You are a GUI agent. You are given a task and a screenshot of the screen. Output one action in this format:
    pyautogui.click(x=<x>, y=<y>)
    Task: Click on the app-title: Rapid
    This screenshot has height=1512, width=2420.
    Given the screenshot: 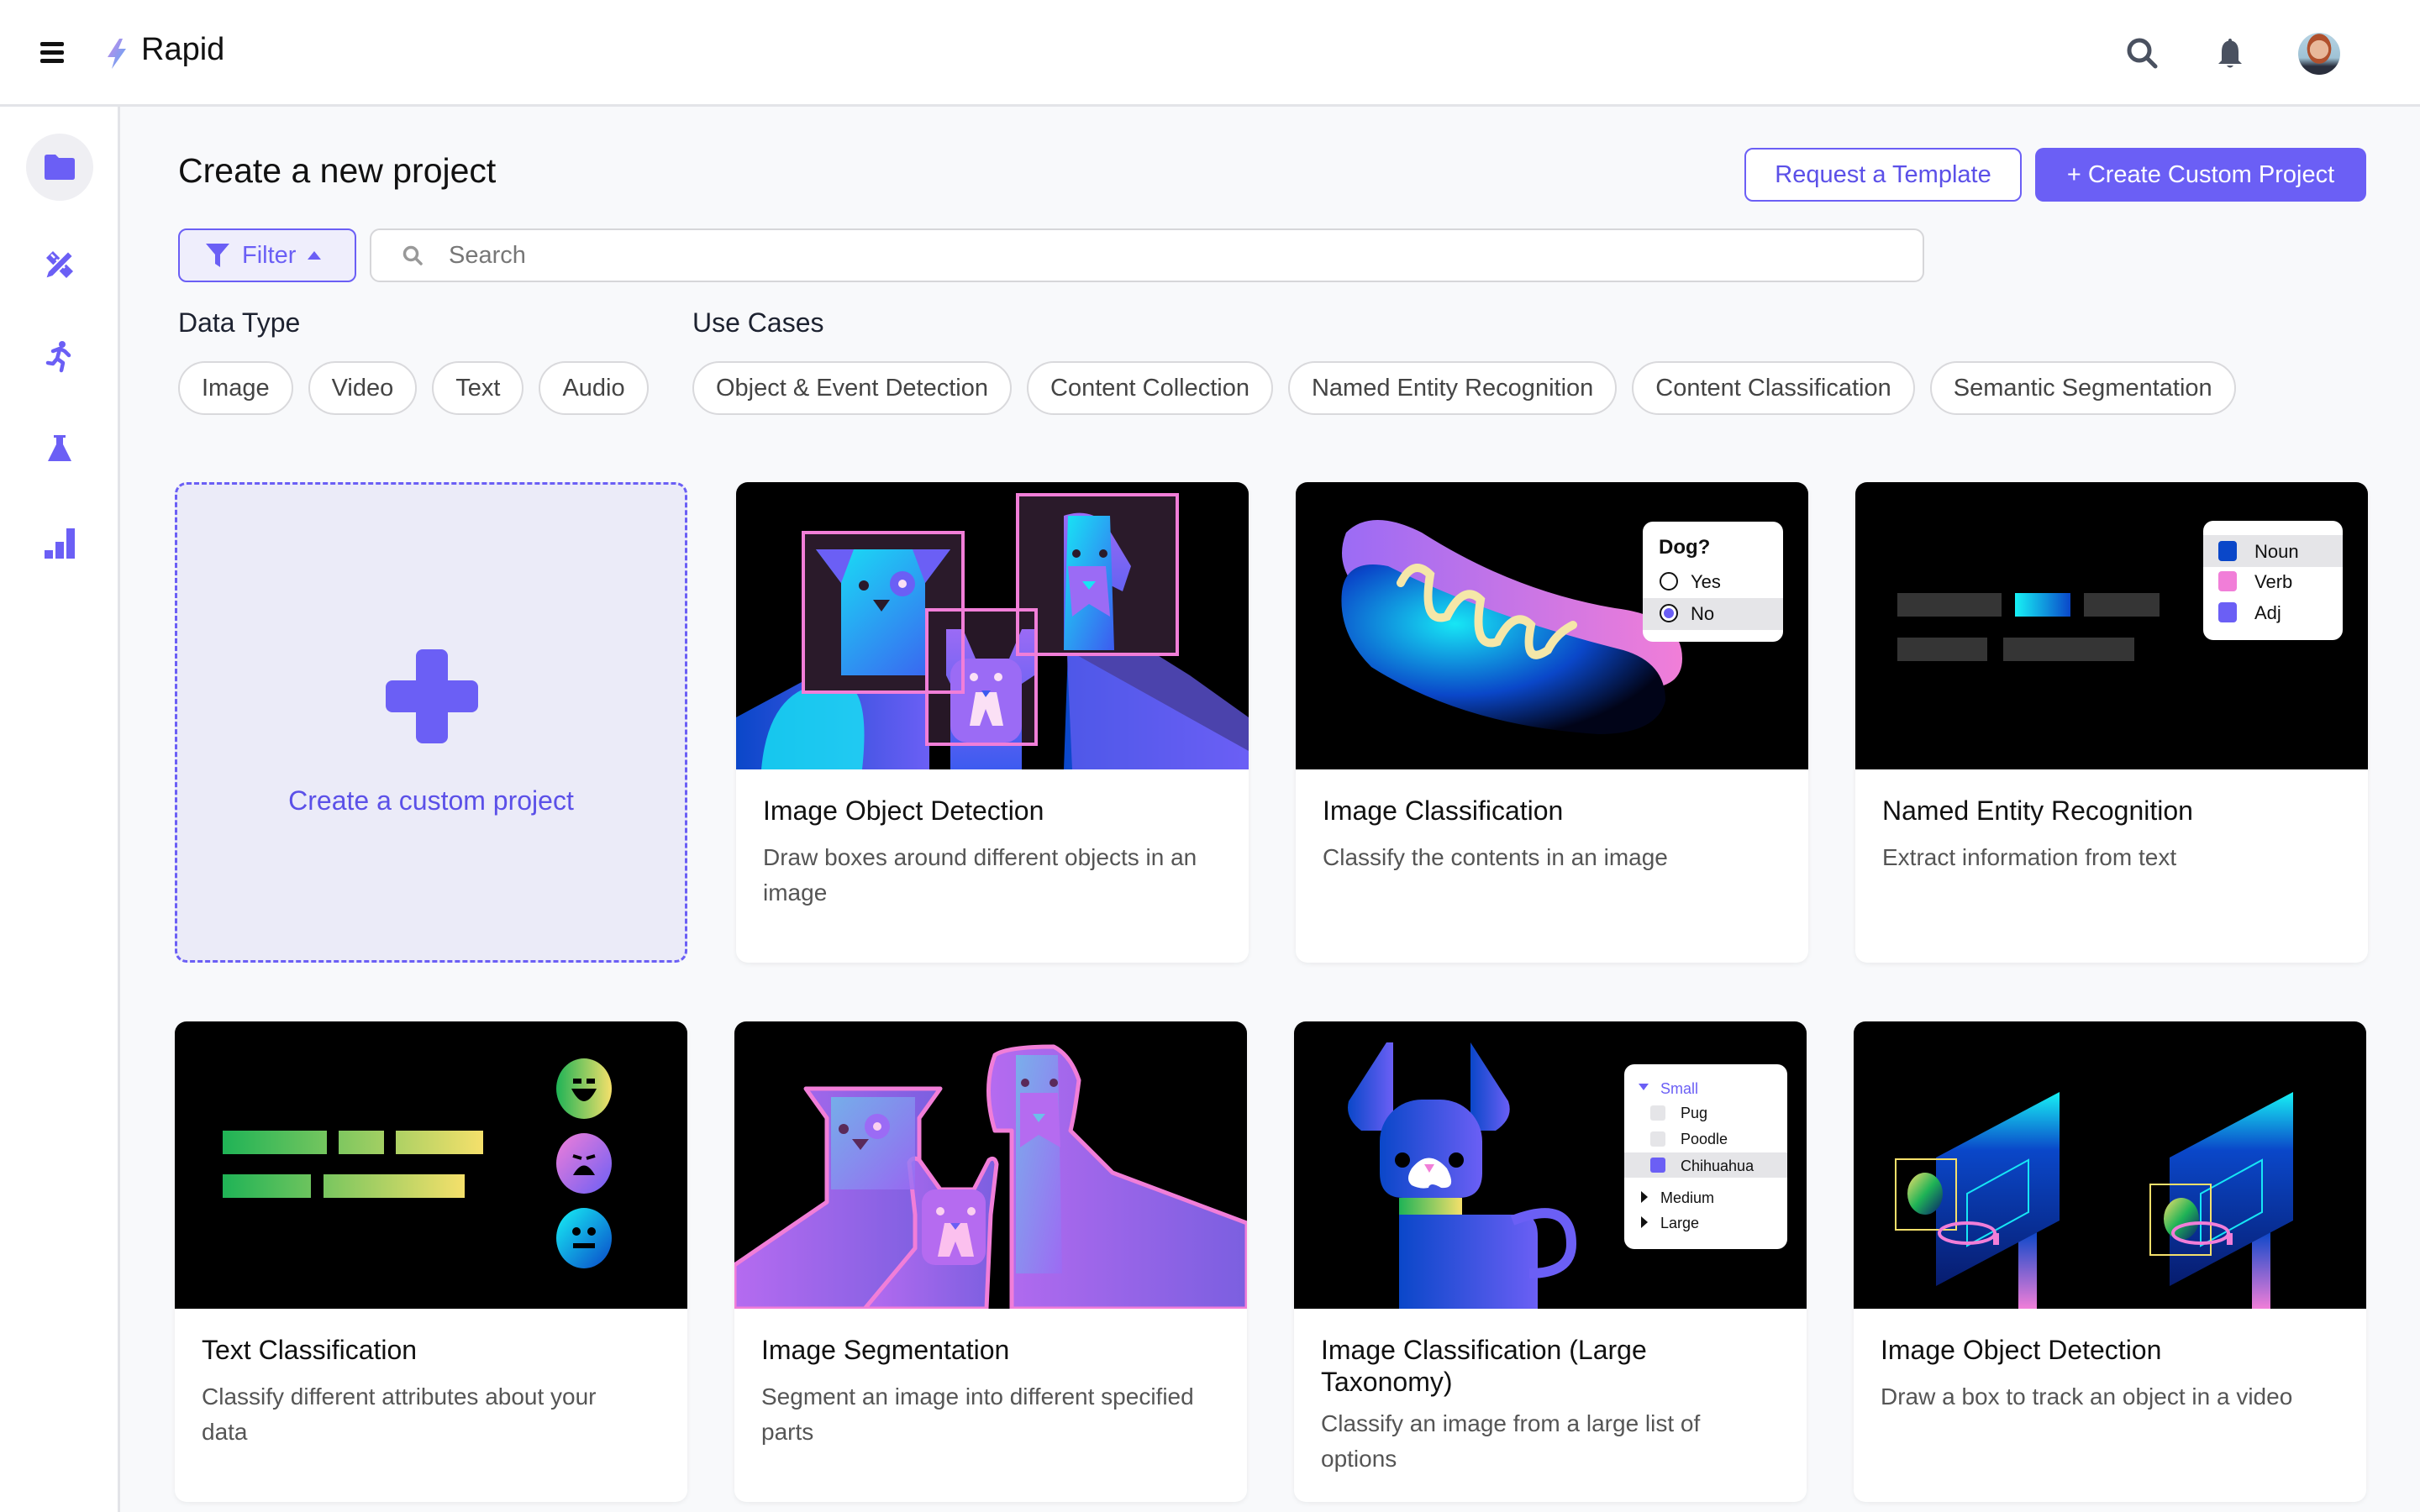 What is the action you would take?
    pyautogui.click(x=183, y=49)
    